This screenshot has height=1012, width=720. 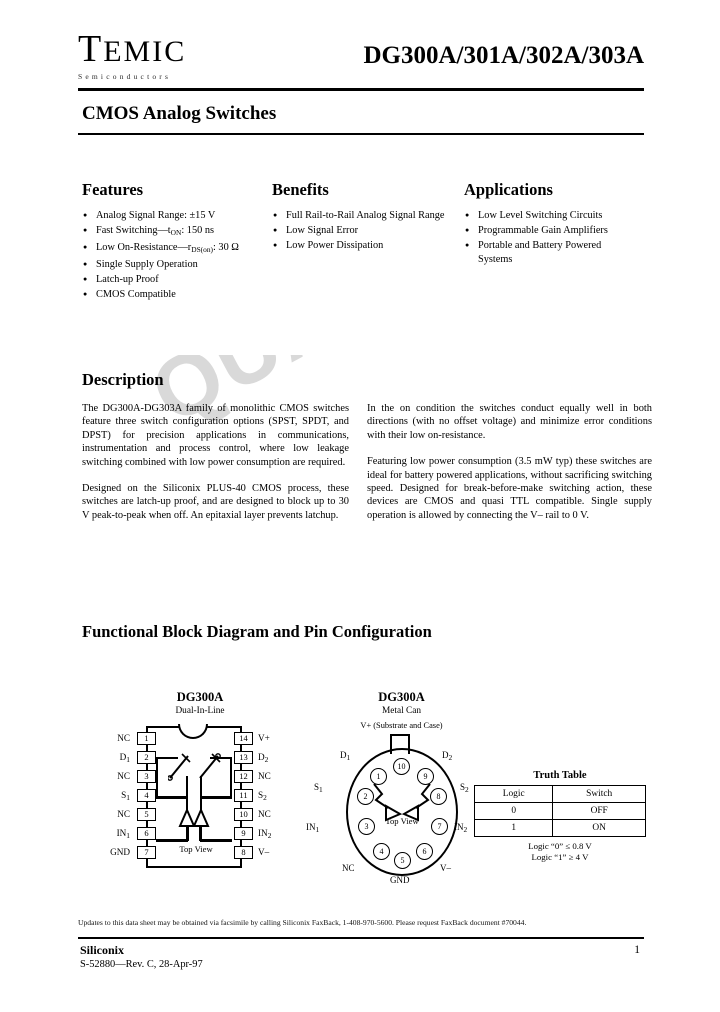 I want to click on dip-pin-label-8: V–, so click(x=263, y=852).